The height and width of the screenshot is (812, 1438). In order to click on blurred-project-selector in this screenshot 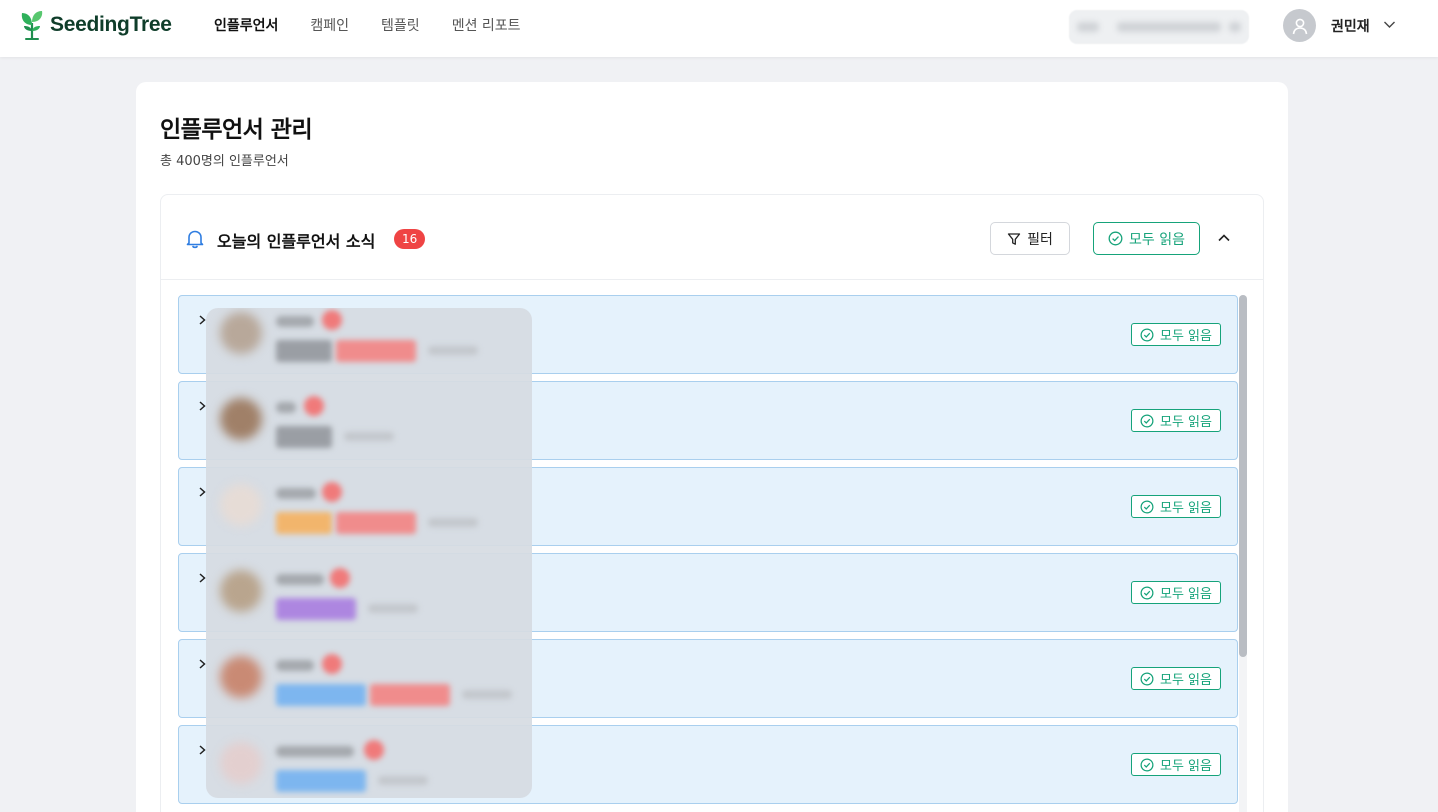, I will do `click(1159, 27)`.